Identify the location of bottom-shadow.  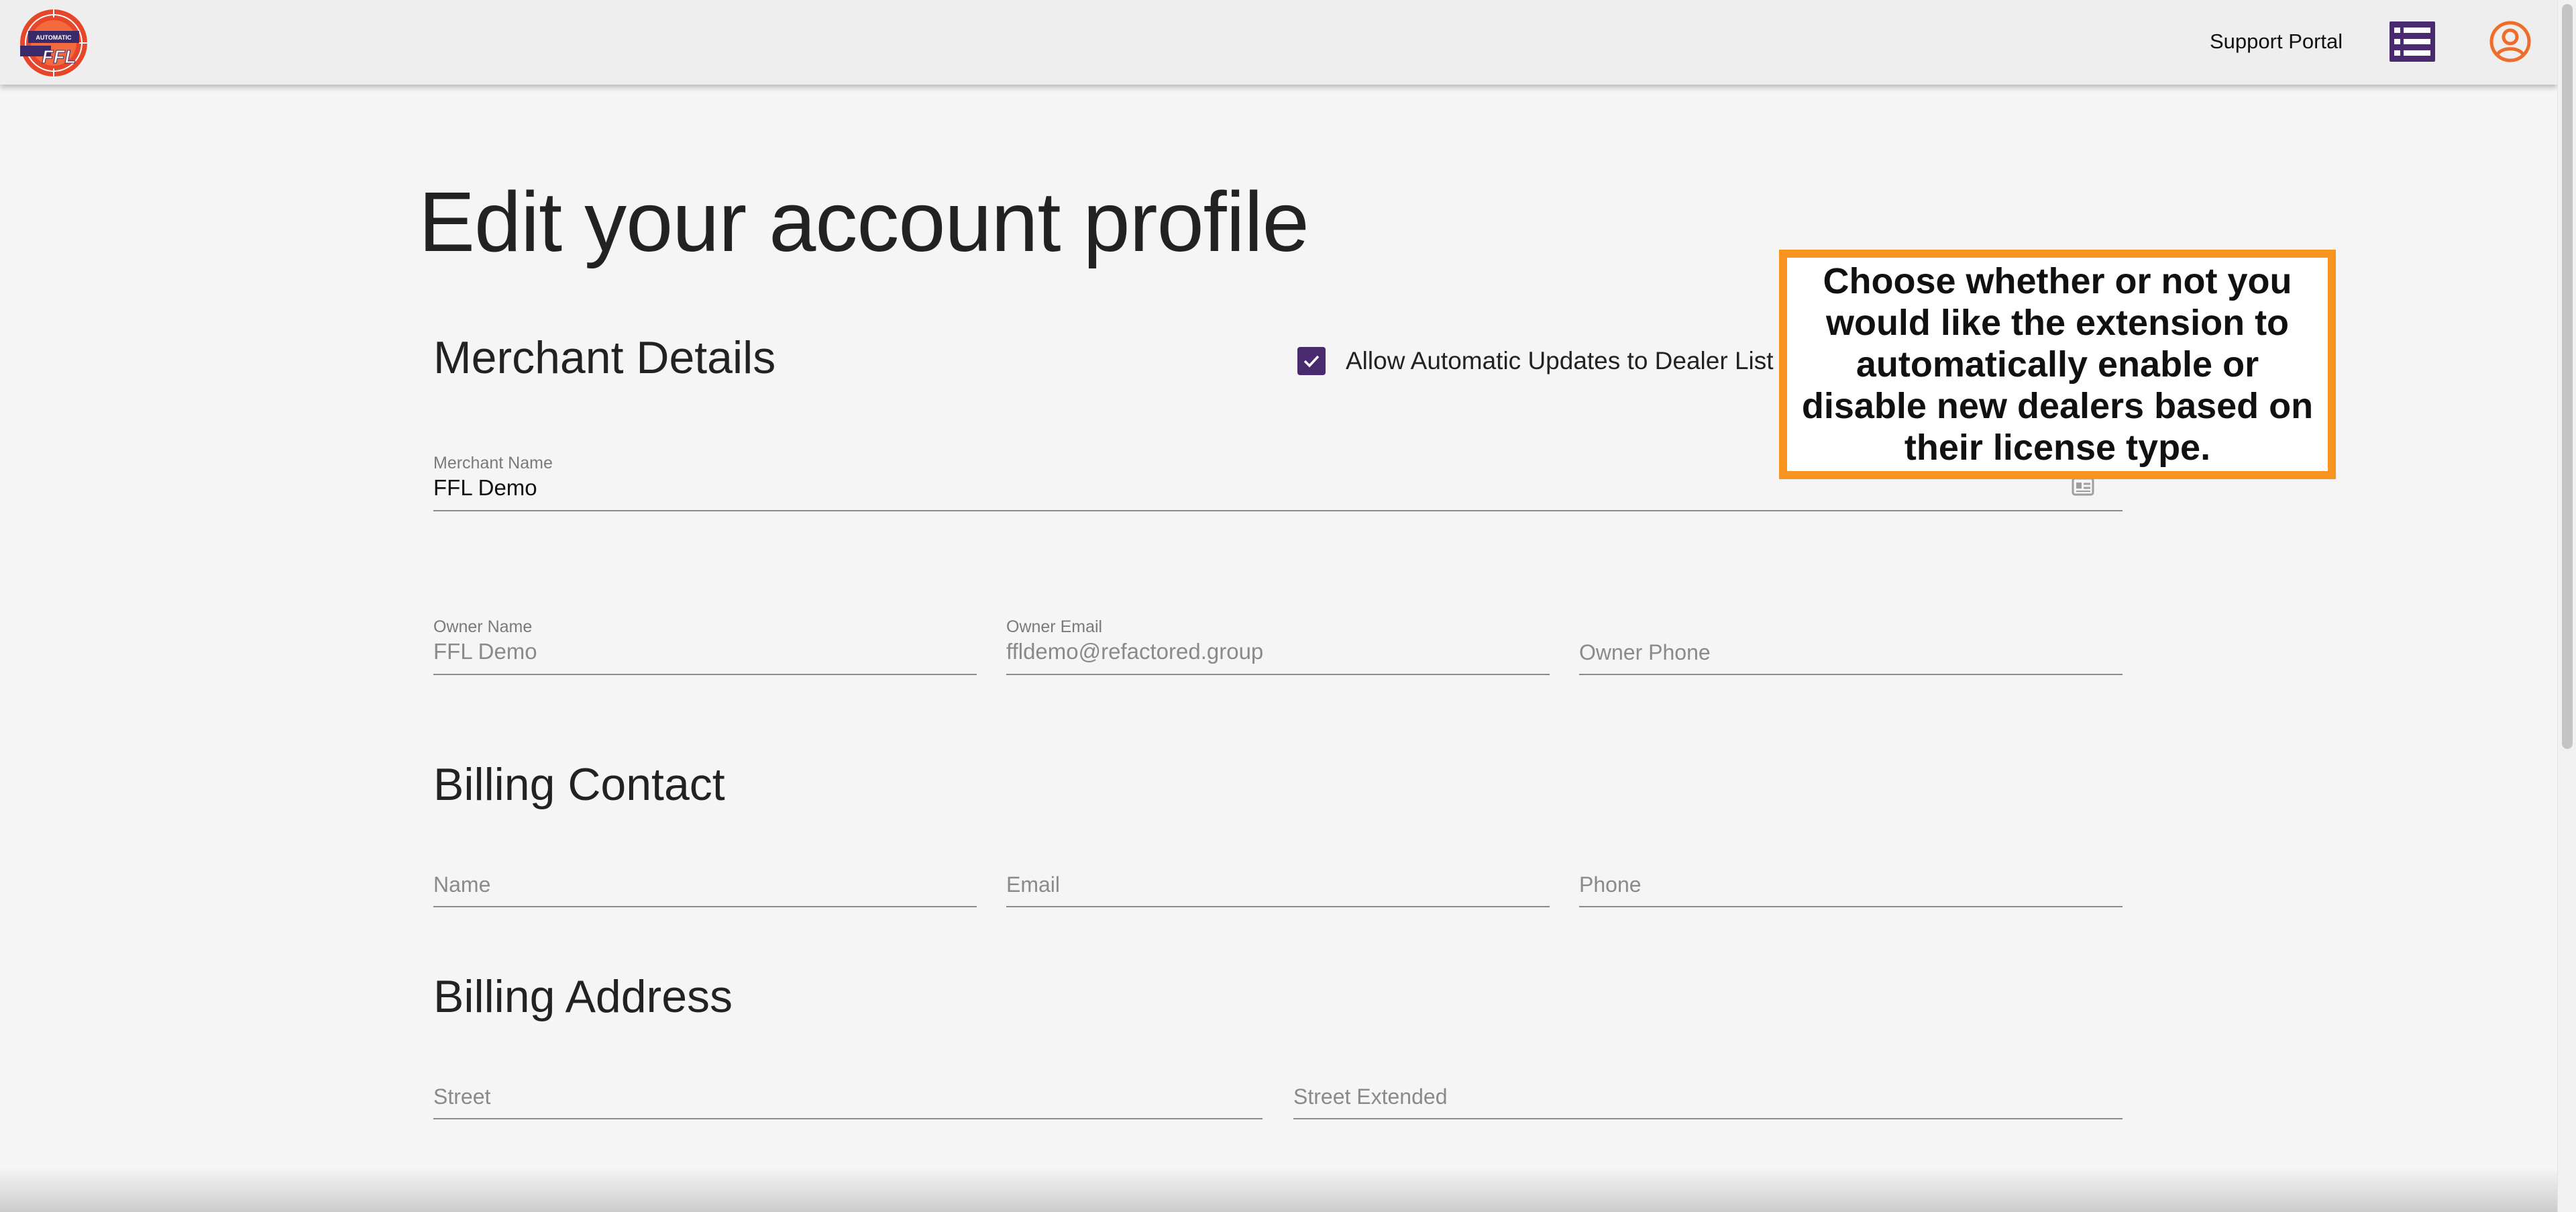
(1278, 1190).